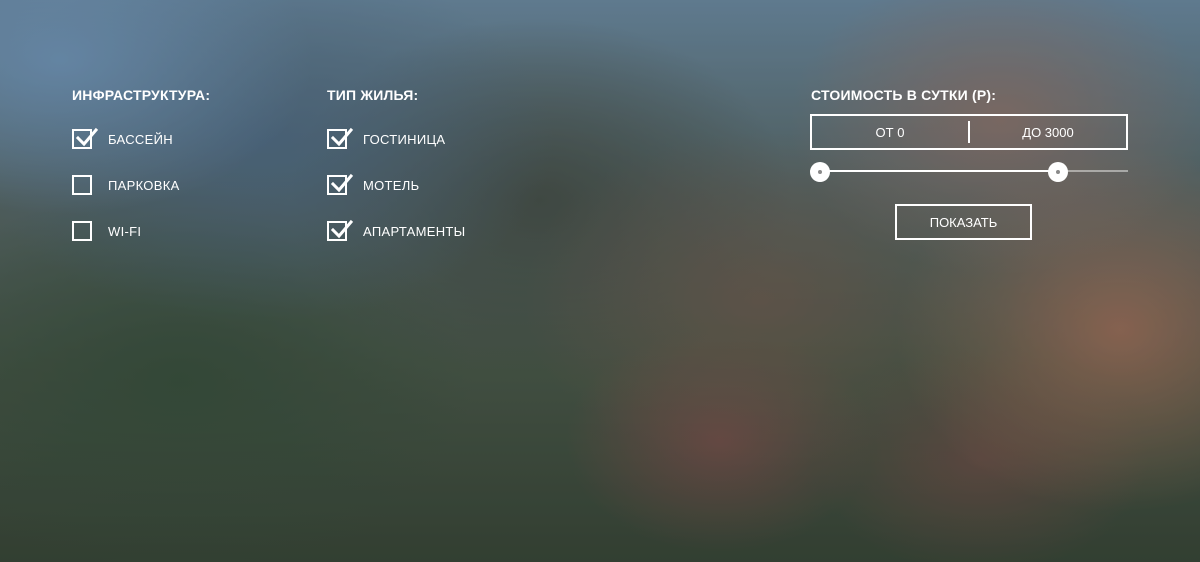 This screenshot has width=1200, height=562. I want to click on checkbox-option-parking: ПАРКОВКА, so click(126, 185).